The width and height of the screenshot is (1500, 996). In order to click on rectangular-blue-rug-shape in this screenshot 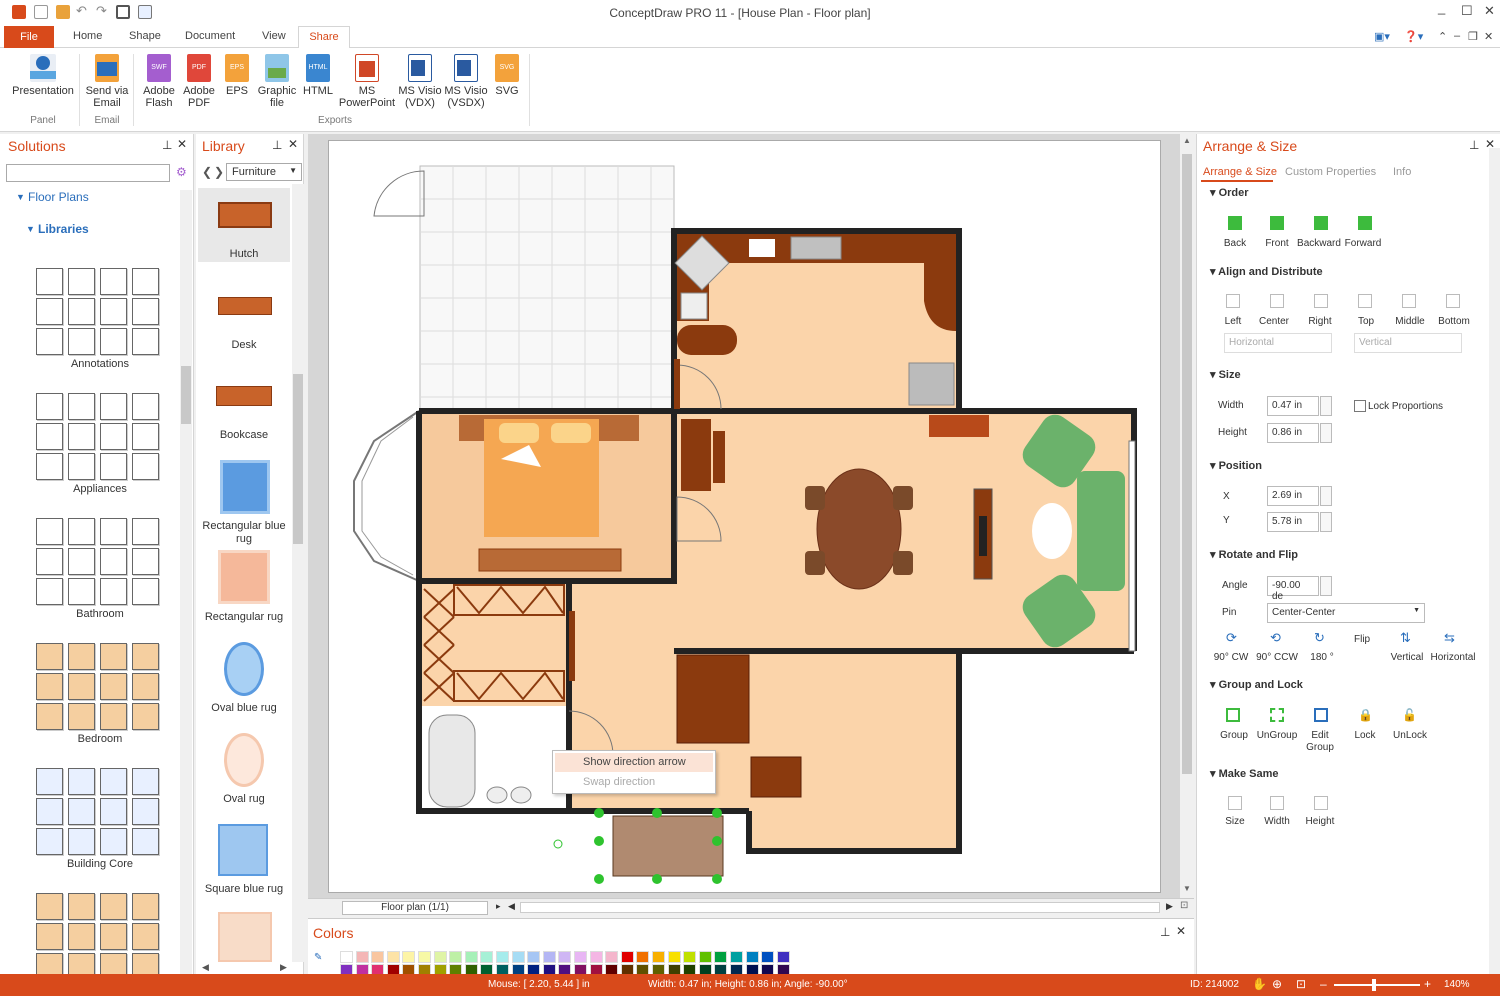, I will do `click(245, 487)`.